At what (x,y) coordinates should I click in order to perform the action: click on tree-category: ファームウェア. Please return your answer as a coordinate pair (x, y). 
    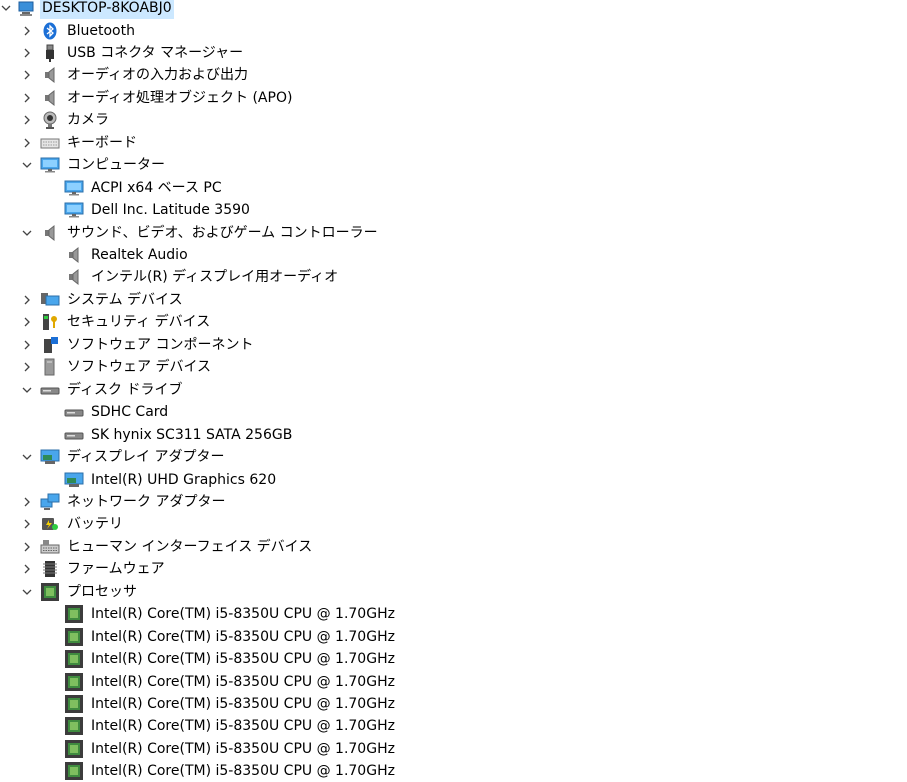
    Looking at the image, I should click on (453, 569).